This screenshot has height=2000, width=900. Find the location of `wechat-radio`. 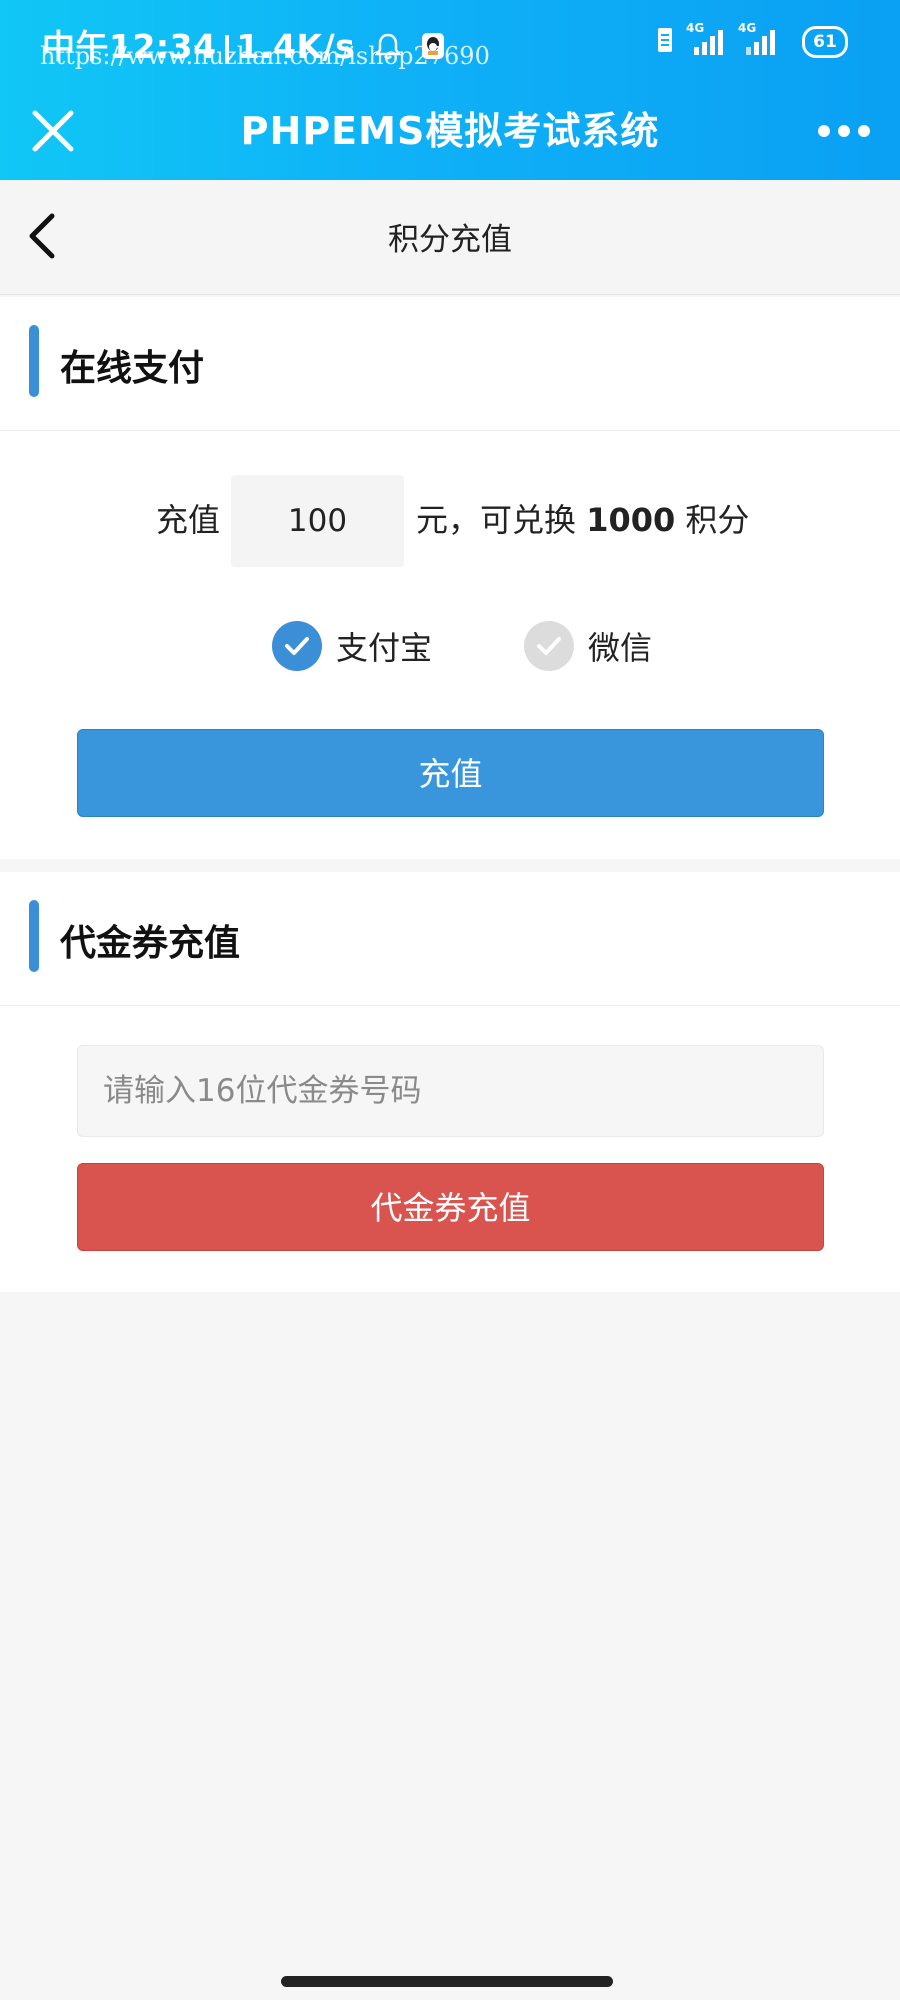

wechat-radio is located at coordinates (549, 646).